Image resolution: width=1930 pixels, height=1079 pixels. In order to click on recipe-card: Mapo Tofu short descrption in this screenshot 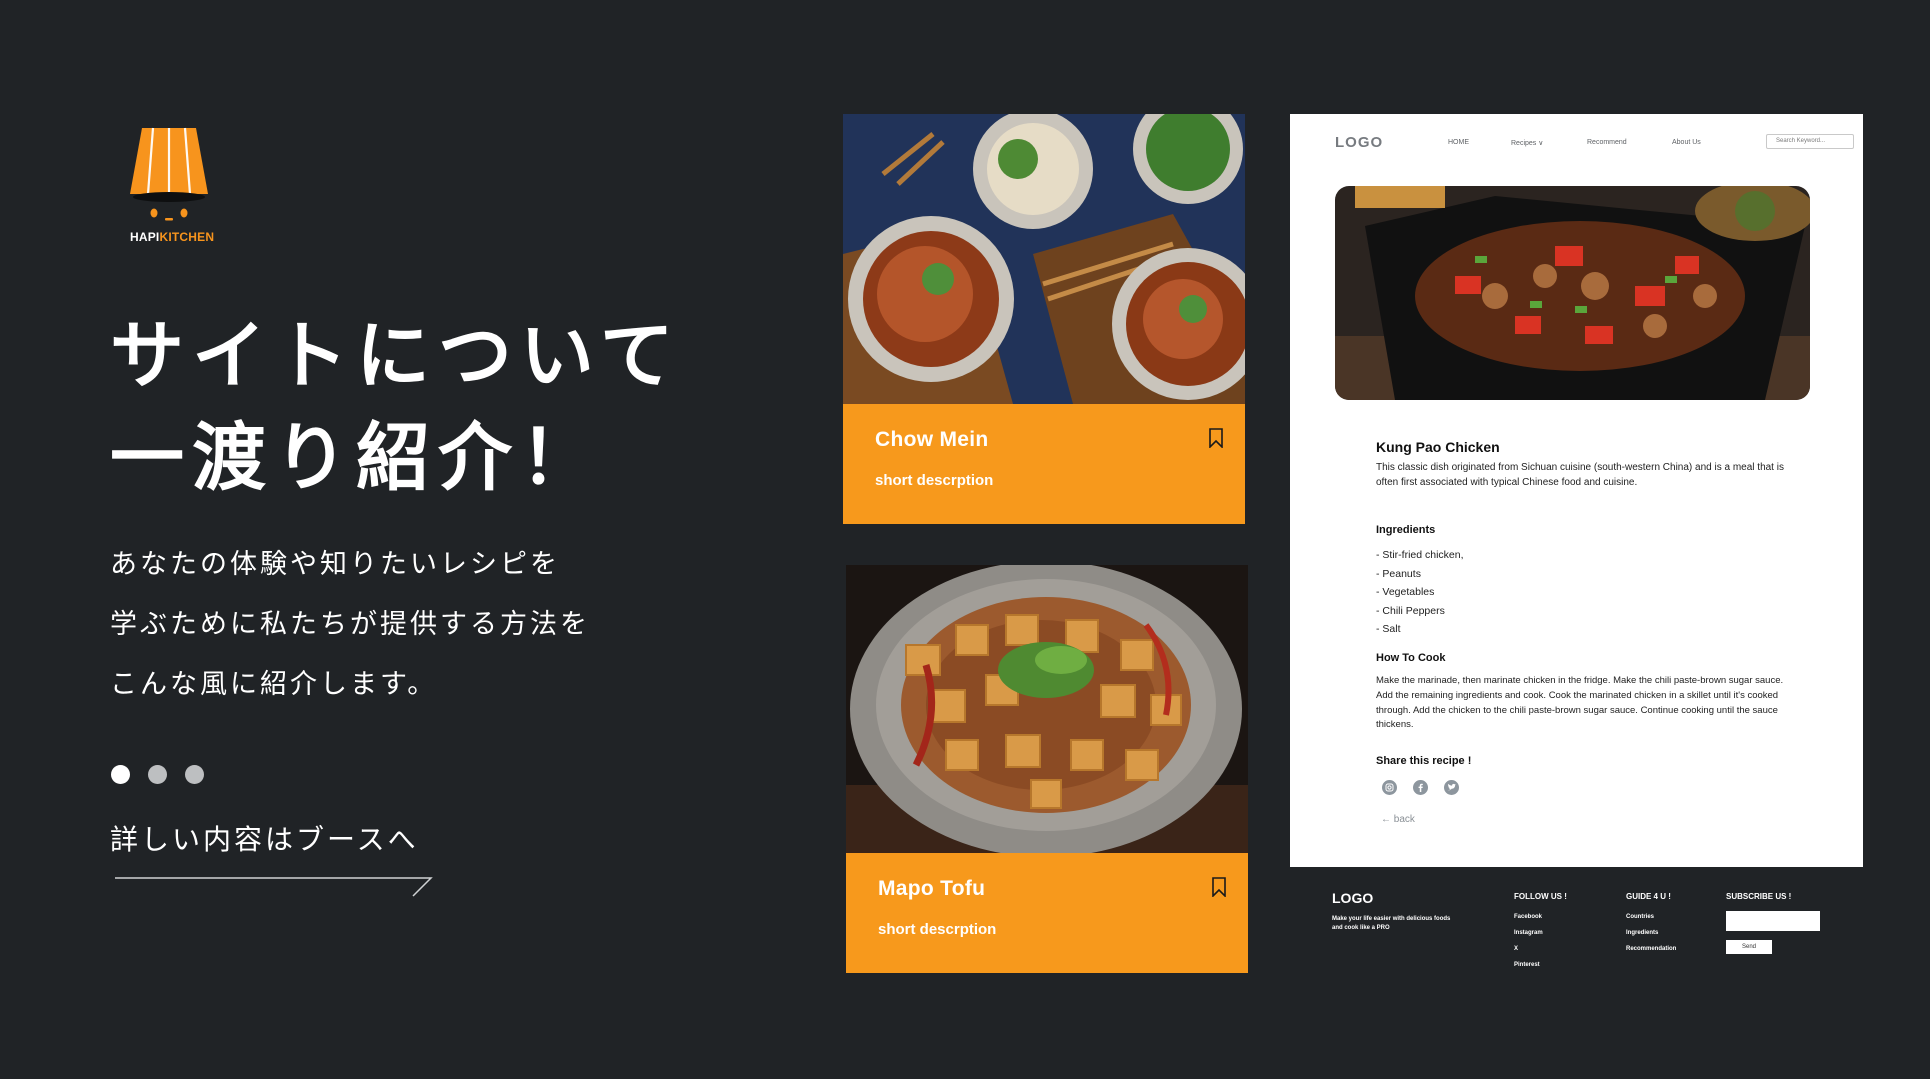, I will do `click(1047, 769)`.